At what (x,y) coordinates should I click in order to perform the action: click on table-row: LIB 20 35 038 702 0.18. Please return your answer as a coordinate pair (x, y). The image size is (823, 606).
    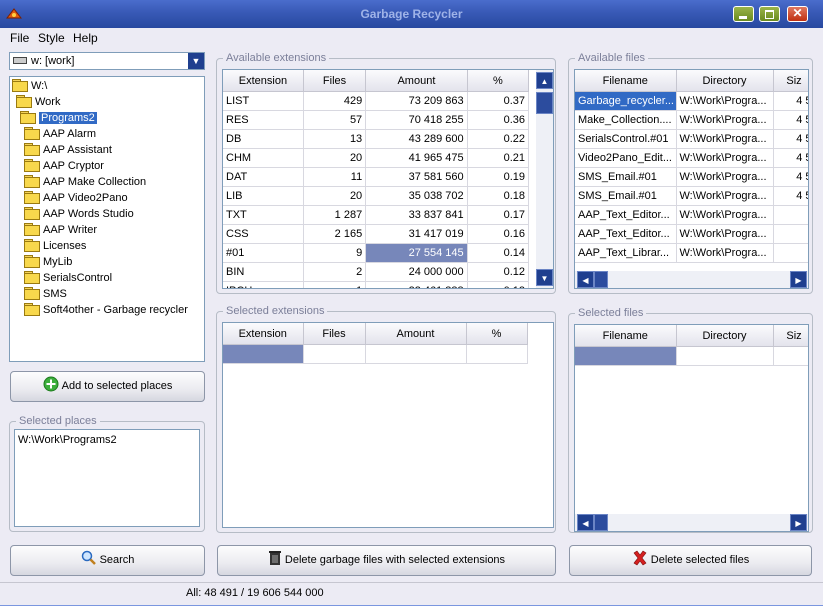
    Looking at the image, I should click on (376, 196).